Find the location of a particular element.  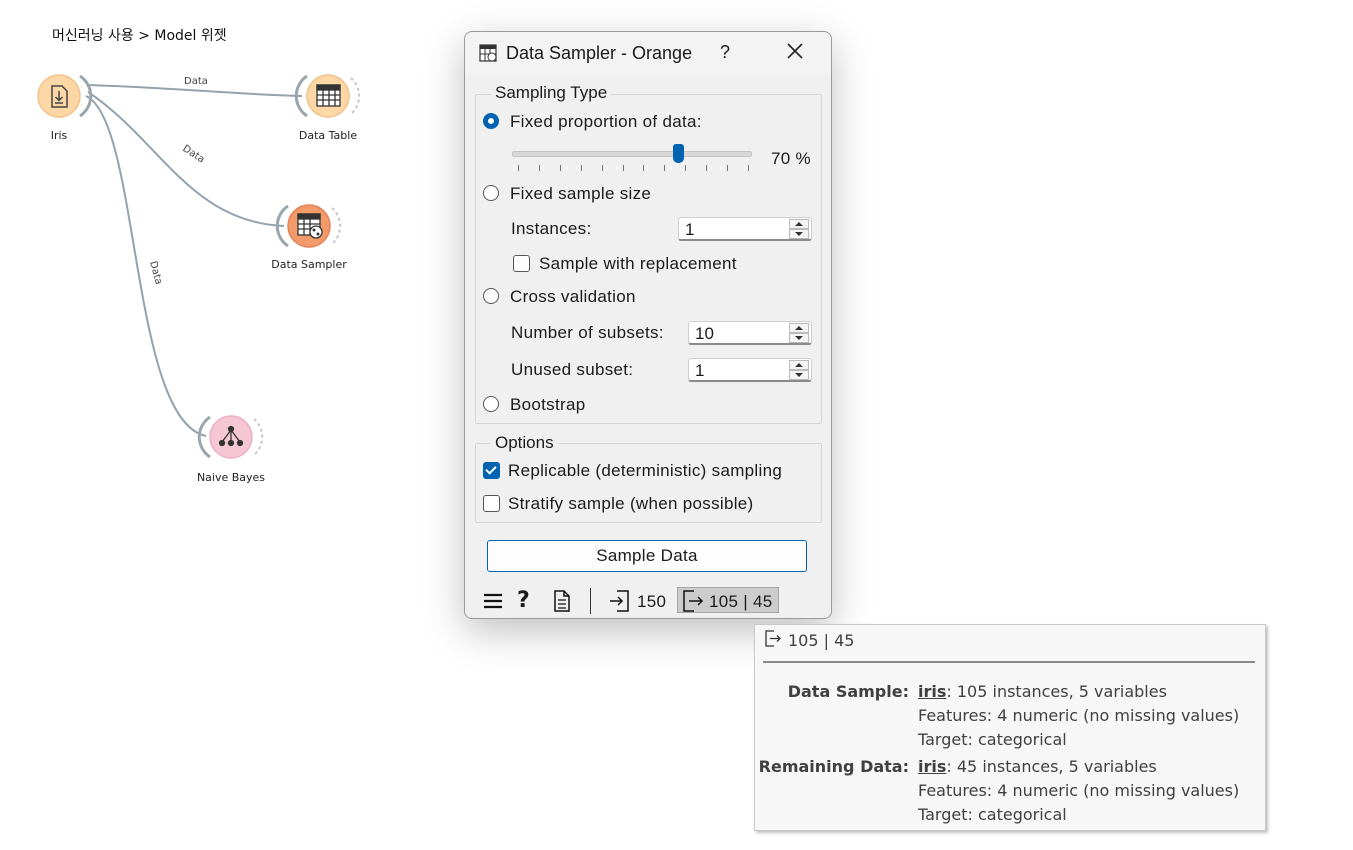

table-icon is located at coordinates (328, 95).